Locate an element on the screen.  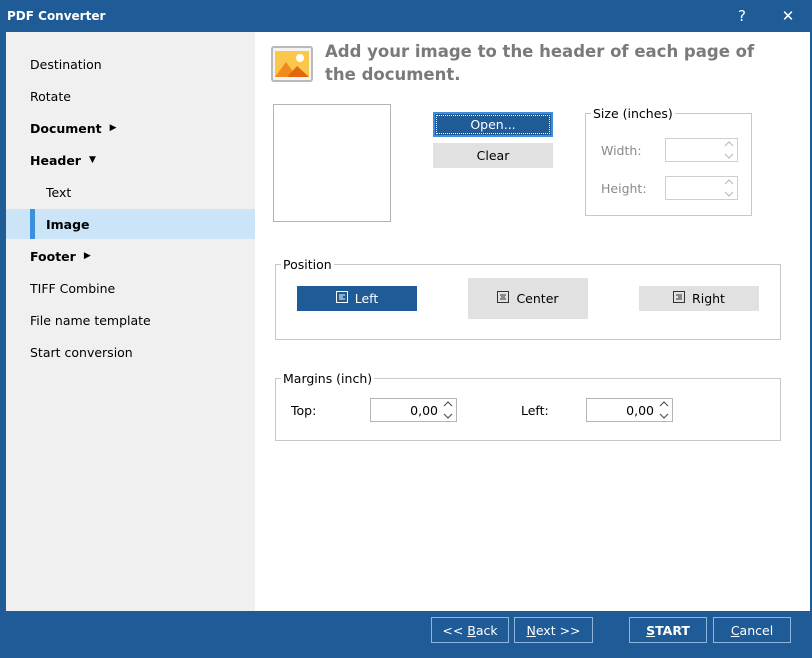
sidebar-item-label: Header is located at coordinates (55, 160).